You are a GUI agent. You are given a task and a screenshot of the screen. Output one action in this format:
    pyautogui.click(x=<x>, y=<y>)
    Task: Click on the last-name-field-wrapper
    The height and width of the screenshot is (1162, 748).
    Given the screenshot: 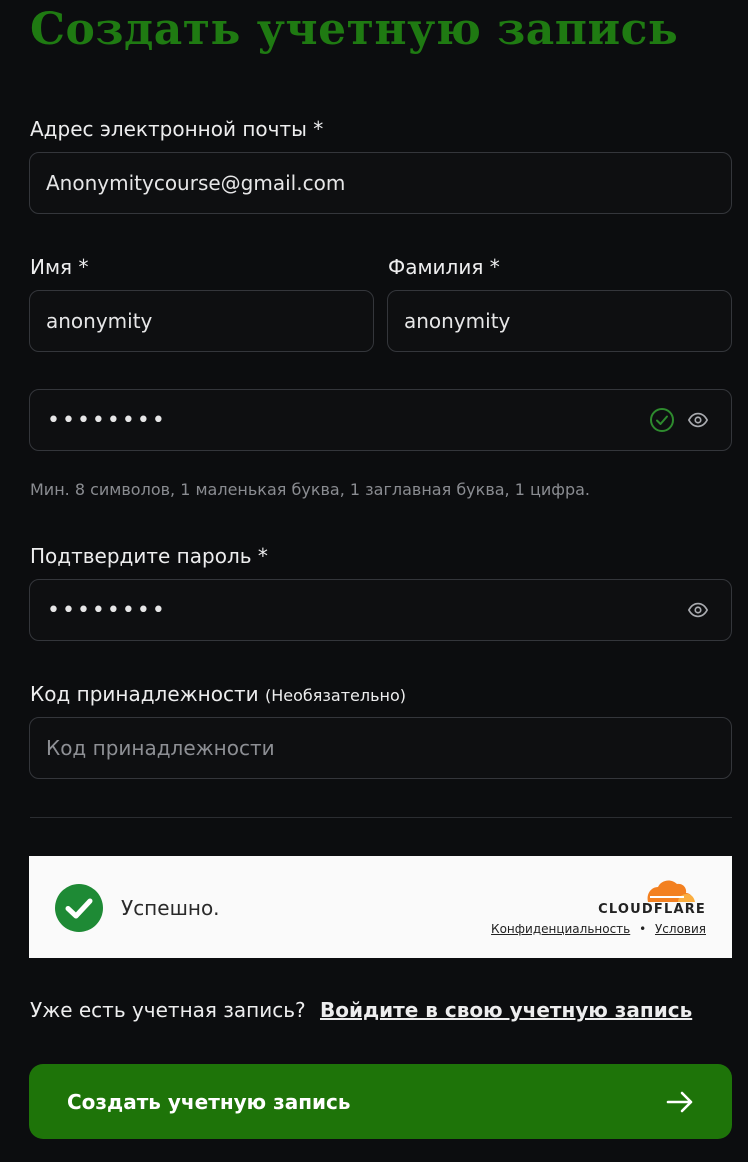 What is the action you would take?
    pyautogui.click(x=559, y=321)
    